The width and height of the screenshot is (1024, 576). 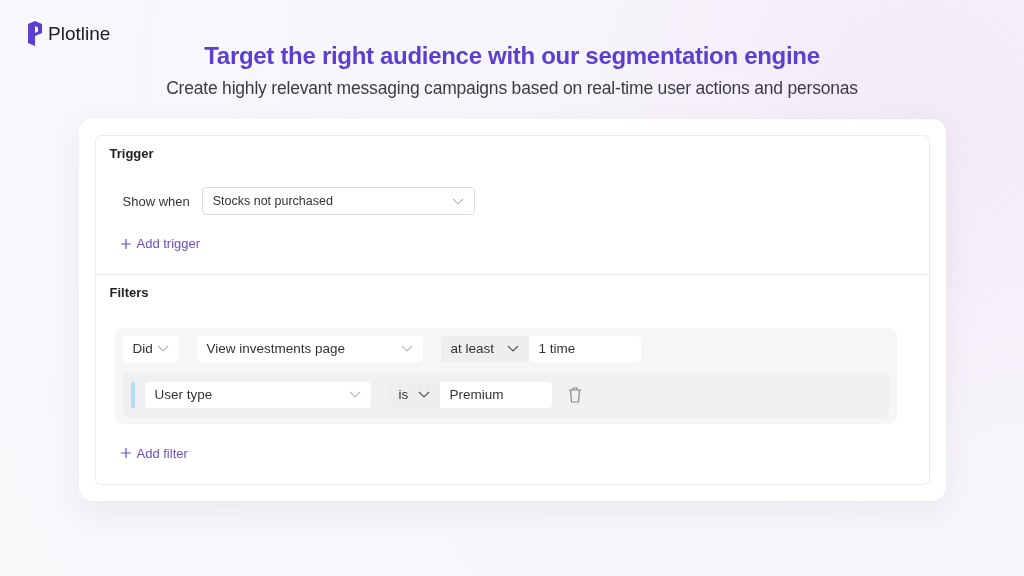 What do you see at coordinates (495, 394) in the screenshot?
I see `value-field: Premium` at bounding box center [495, 394].